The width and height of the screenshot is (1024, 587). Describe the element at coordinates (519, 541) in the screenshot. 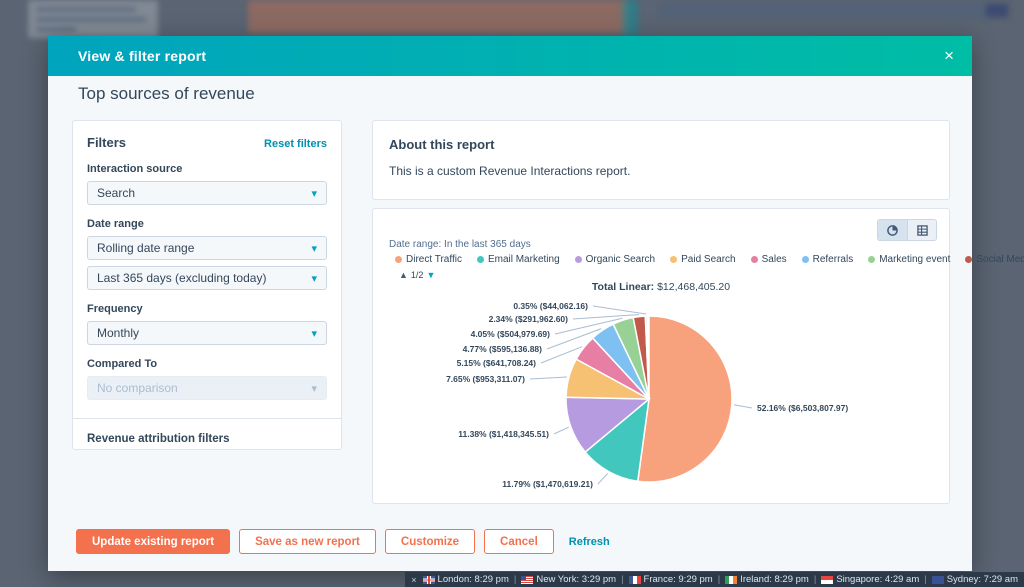

I see `cancel-button: Cancel` at that location.